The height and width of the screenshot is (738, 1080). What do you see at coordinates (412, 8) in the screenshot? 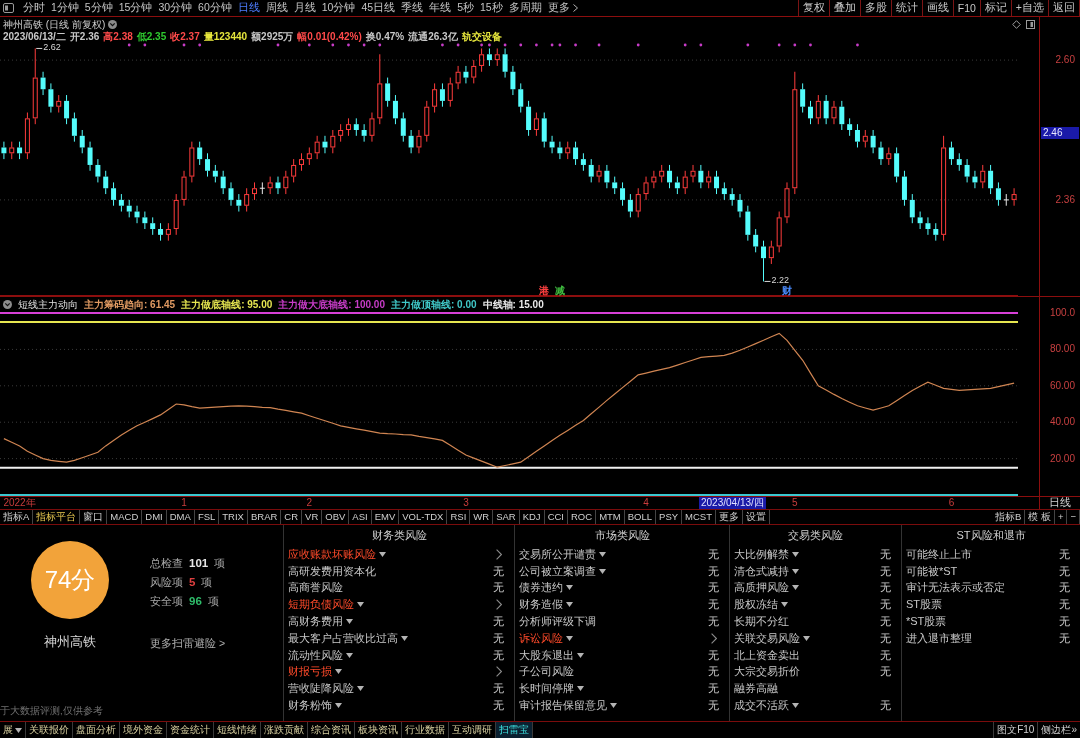
I see `period-tab: 季线` at bounding box center [412, 8].